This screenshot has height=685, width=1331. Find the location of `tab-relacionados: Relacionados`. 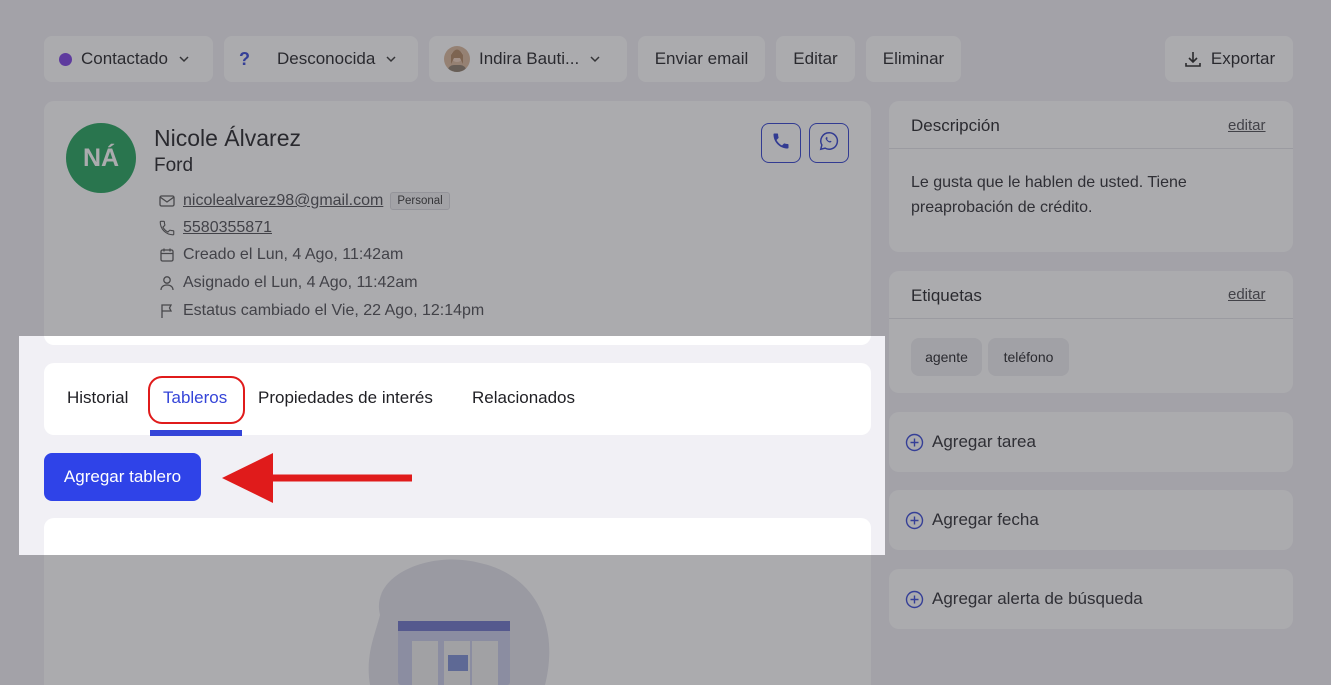

tab-relacionados: Relacionados is located at coordinates (523, 398).